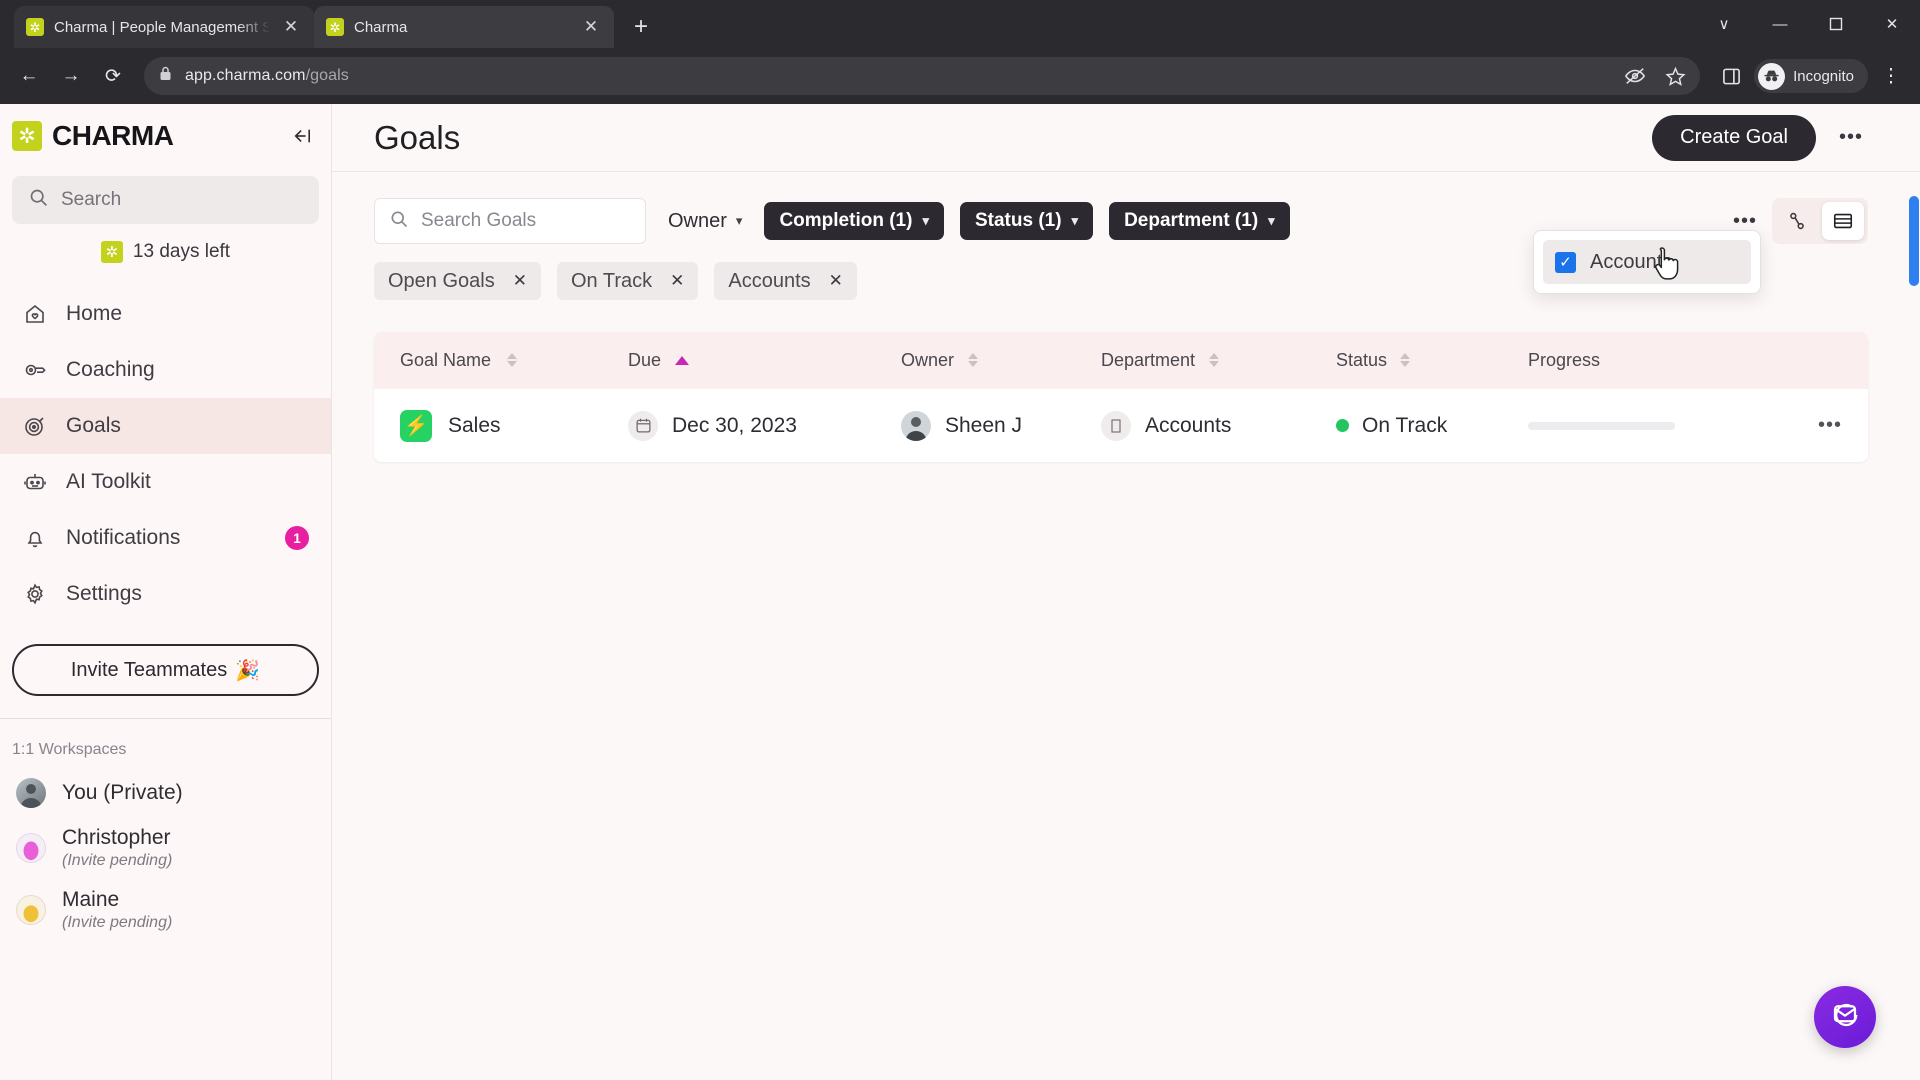 Image resolution: width=1920 pixels, height=1080 pixels. Describe the element at coordinates (922, 76) in the screenshot. I see `address-bar: app.charma.com/goals` at that location.